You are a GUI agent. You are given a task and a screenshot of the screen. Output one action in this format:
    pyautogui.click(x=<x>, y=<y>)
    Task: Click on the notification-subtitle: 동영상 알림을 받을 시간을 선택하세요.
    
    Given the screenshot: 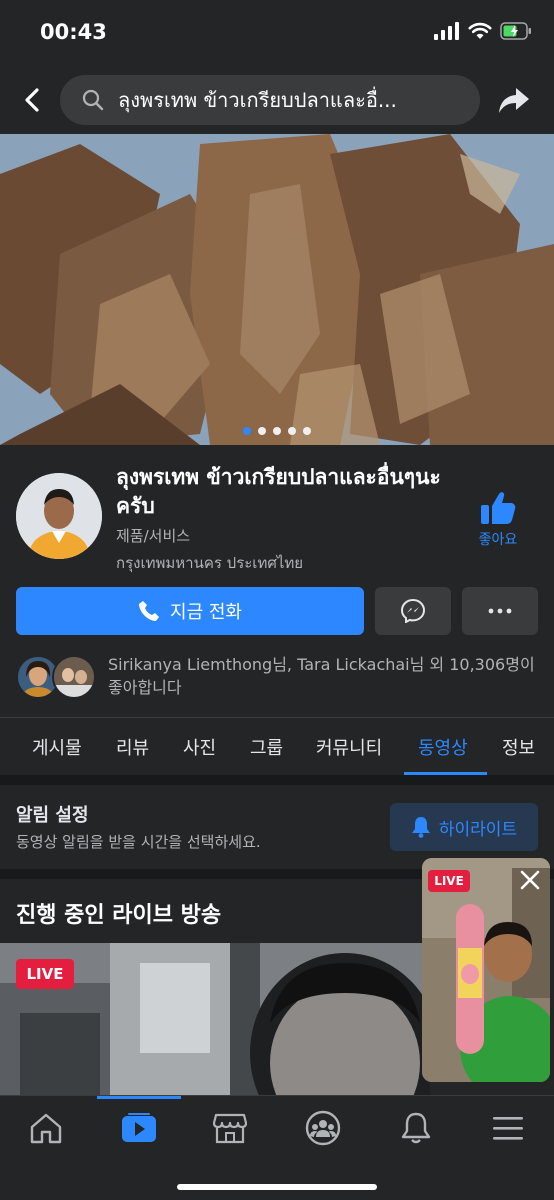 What is the action you would take?
    pyautogui.click(x=138, y=842)
    